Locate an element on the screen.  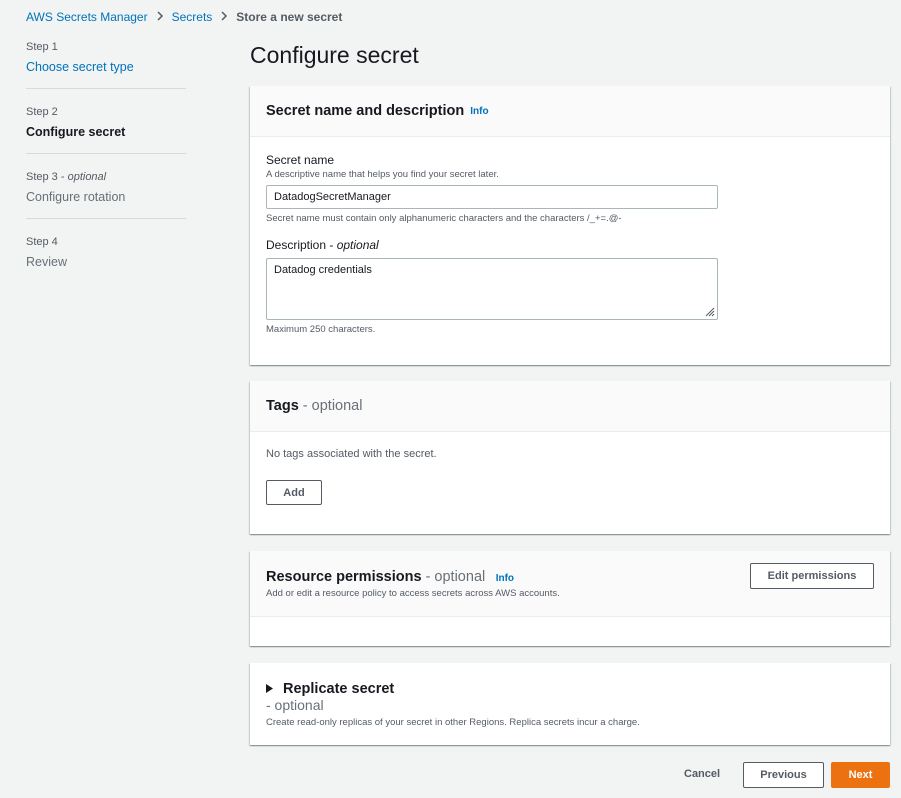
description-value: Datadog credentials is located at coordinates (323, 270).